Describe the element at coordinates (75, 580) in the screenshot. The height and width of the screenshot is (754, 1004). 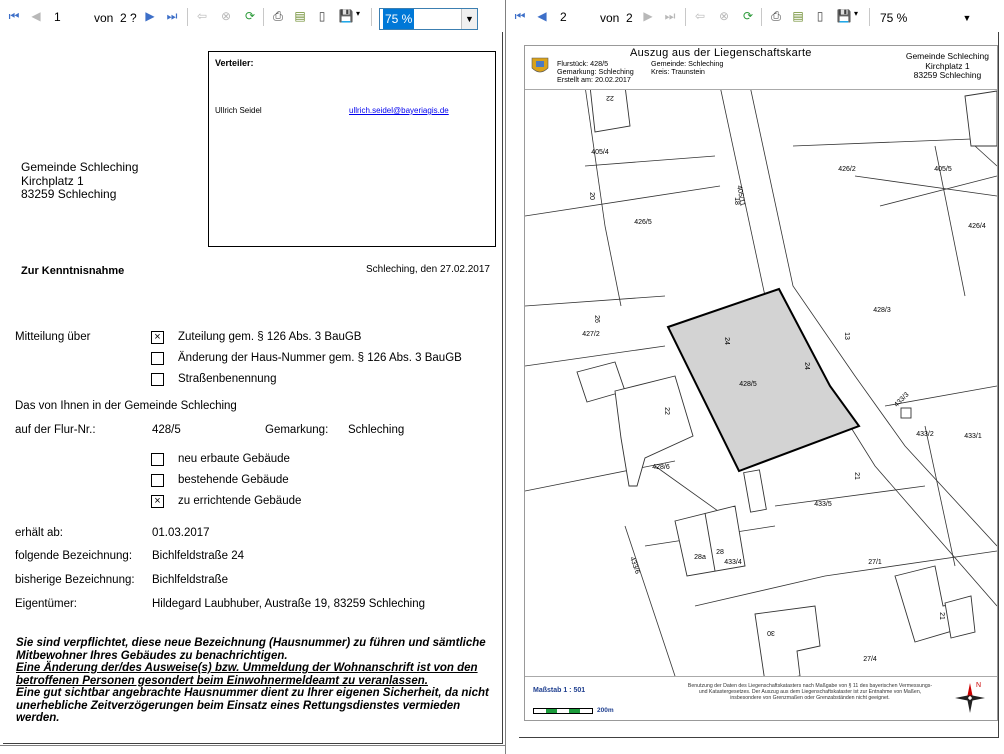
I see `bisherige-label: bisherige Bezeichnung:` at that location.